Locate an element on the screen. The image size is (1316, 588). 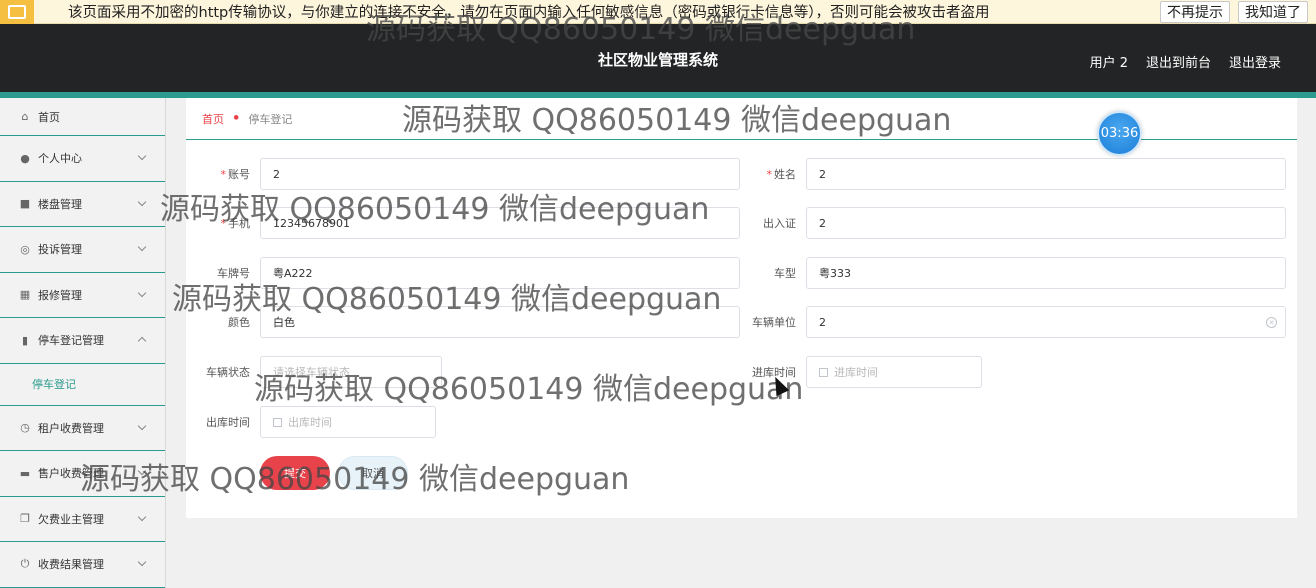
sidebar-item-buildings: ■ 楼盘管理 is located at coordinates (82, 204).